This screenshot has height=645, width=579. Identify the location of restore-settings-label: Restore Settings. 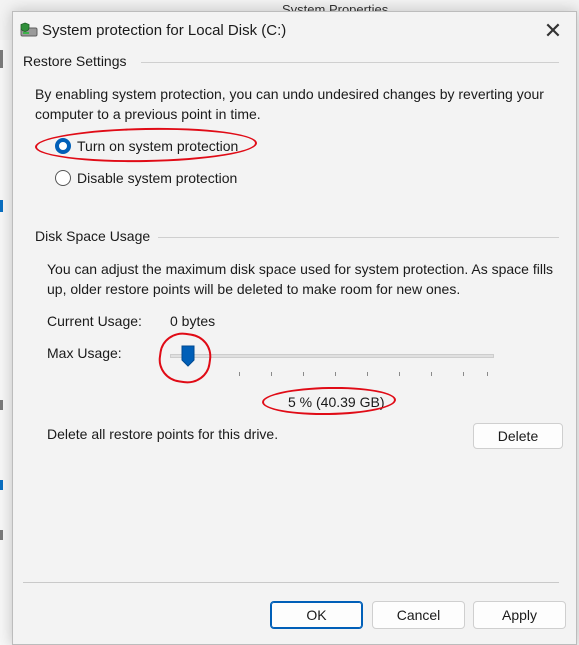
(78, 61).